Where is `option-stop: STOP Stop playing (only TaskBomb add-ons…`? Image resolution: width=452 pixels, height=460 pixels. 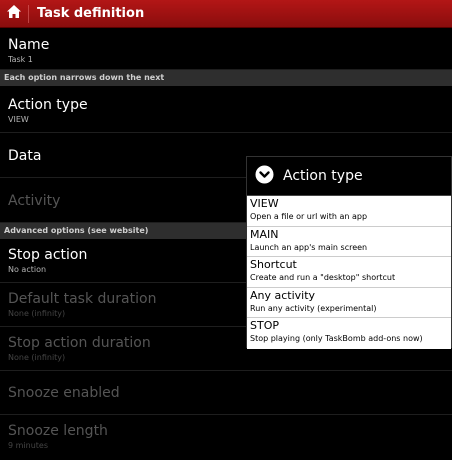 option-stop: STOP Stop playing (only TaskBomb add-ons… is located at coordinates (349, 333).